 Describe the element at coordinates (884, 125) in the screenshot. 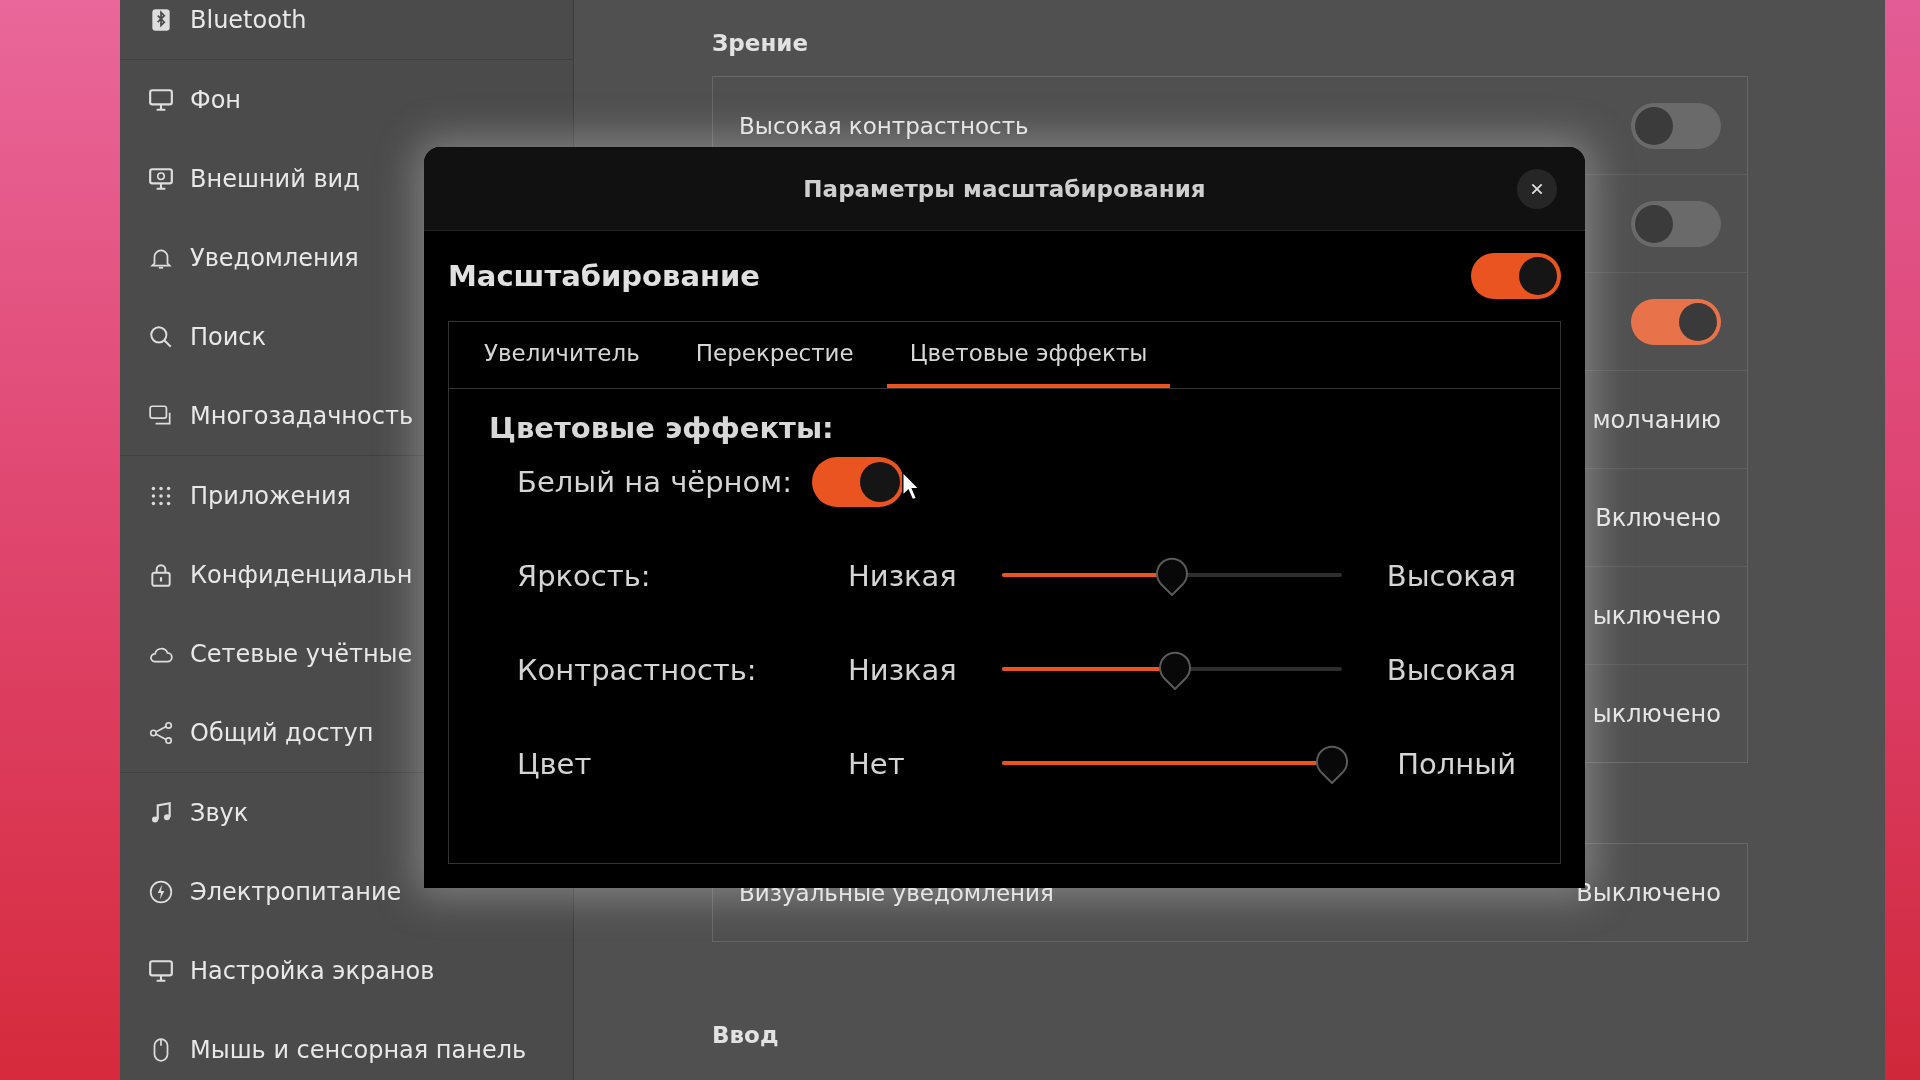

I see `row-label: Высокая контрастность` at that location.